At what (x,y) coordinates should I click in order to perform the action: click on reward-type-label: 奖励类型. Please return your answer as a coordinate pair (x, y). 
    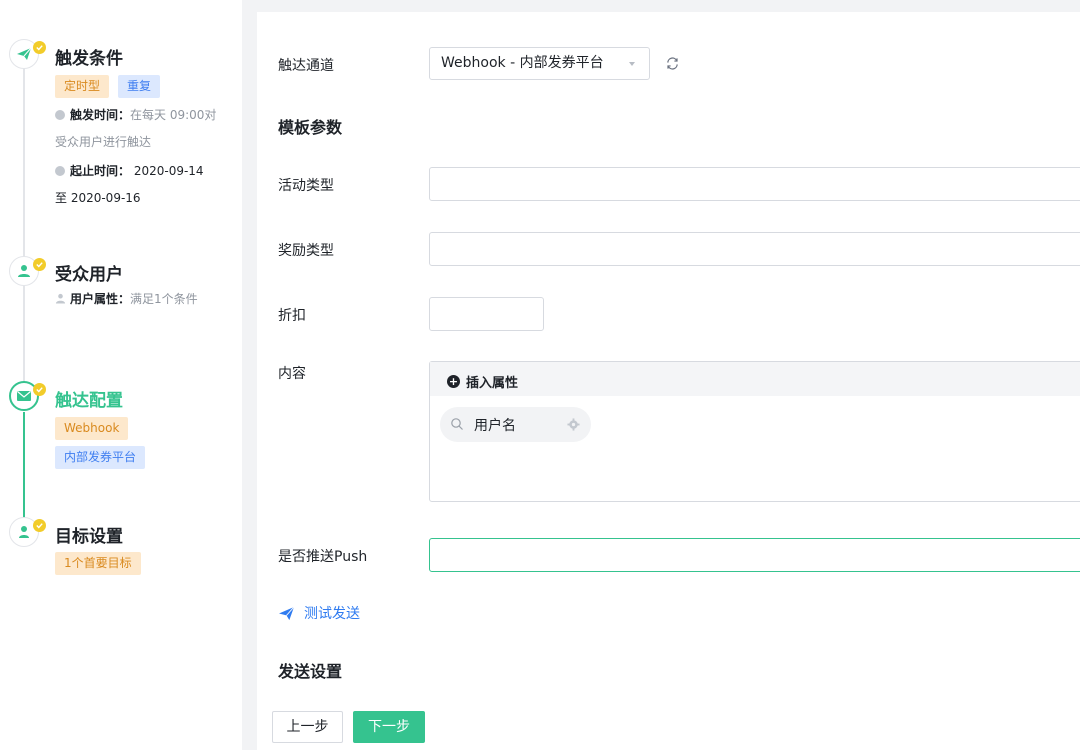
    Looking at the image, I should click on (306, 251).